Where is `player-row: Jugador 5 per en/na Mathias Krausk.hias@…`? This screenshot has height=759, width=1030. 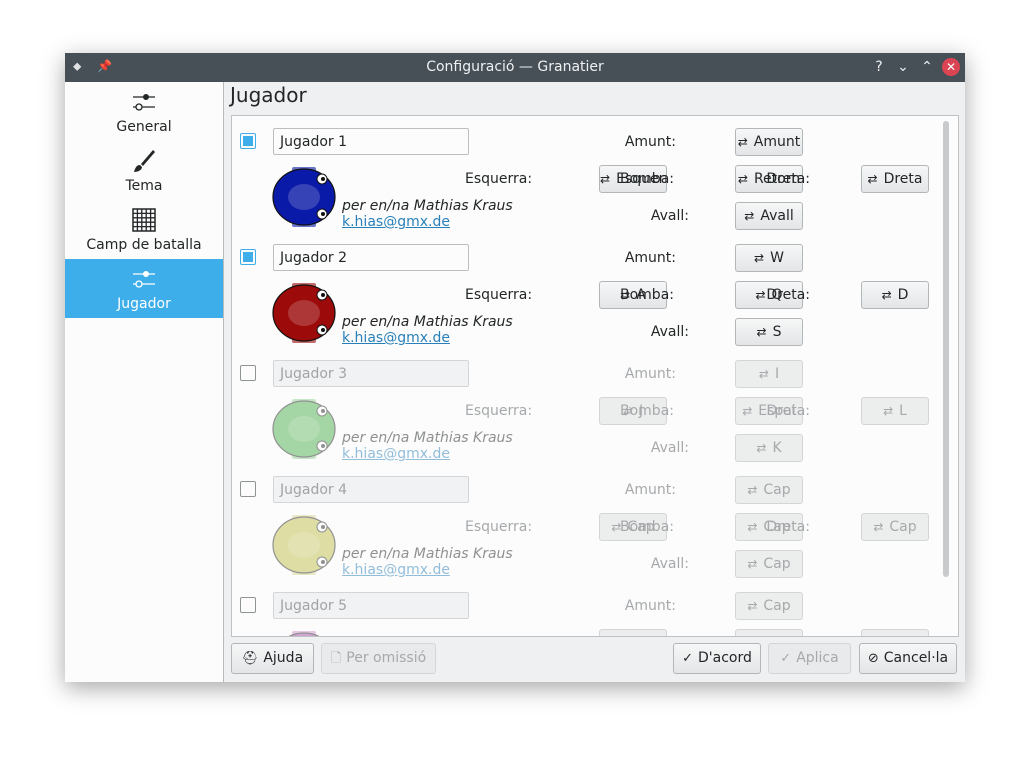 player-row: Jugador 5 per en/na Mathias Krausk.hias@… is located at coordinates (588, 611).